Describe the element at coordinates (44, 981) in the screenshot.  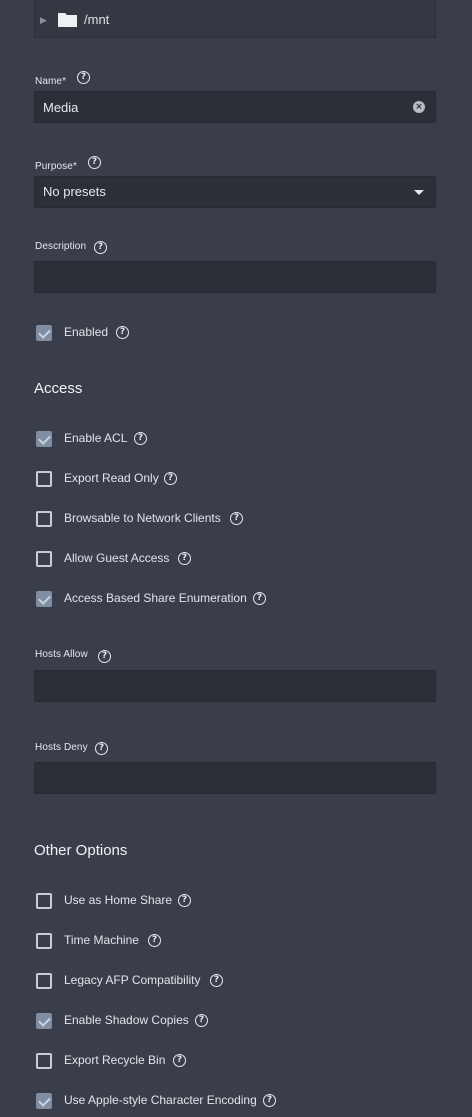
I see `legacy-afp-checkbox` at that location.